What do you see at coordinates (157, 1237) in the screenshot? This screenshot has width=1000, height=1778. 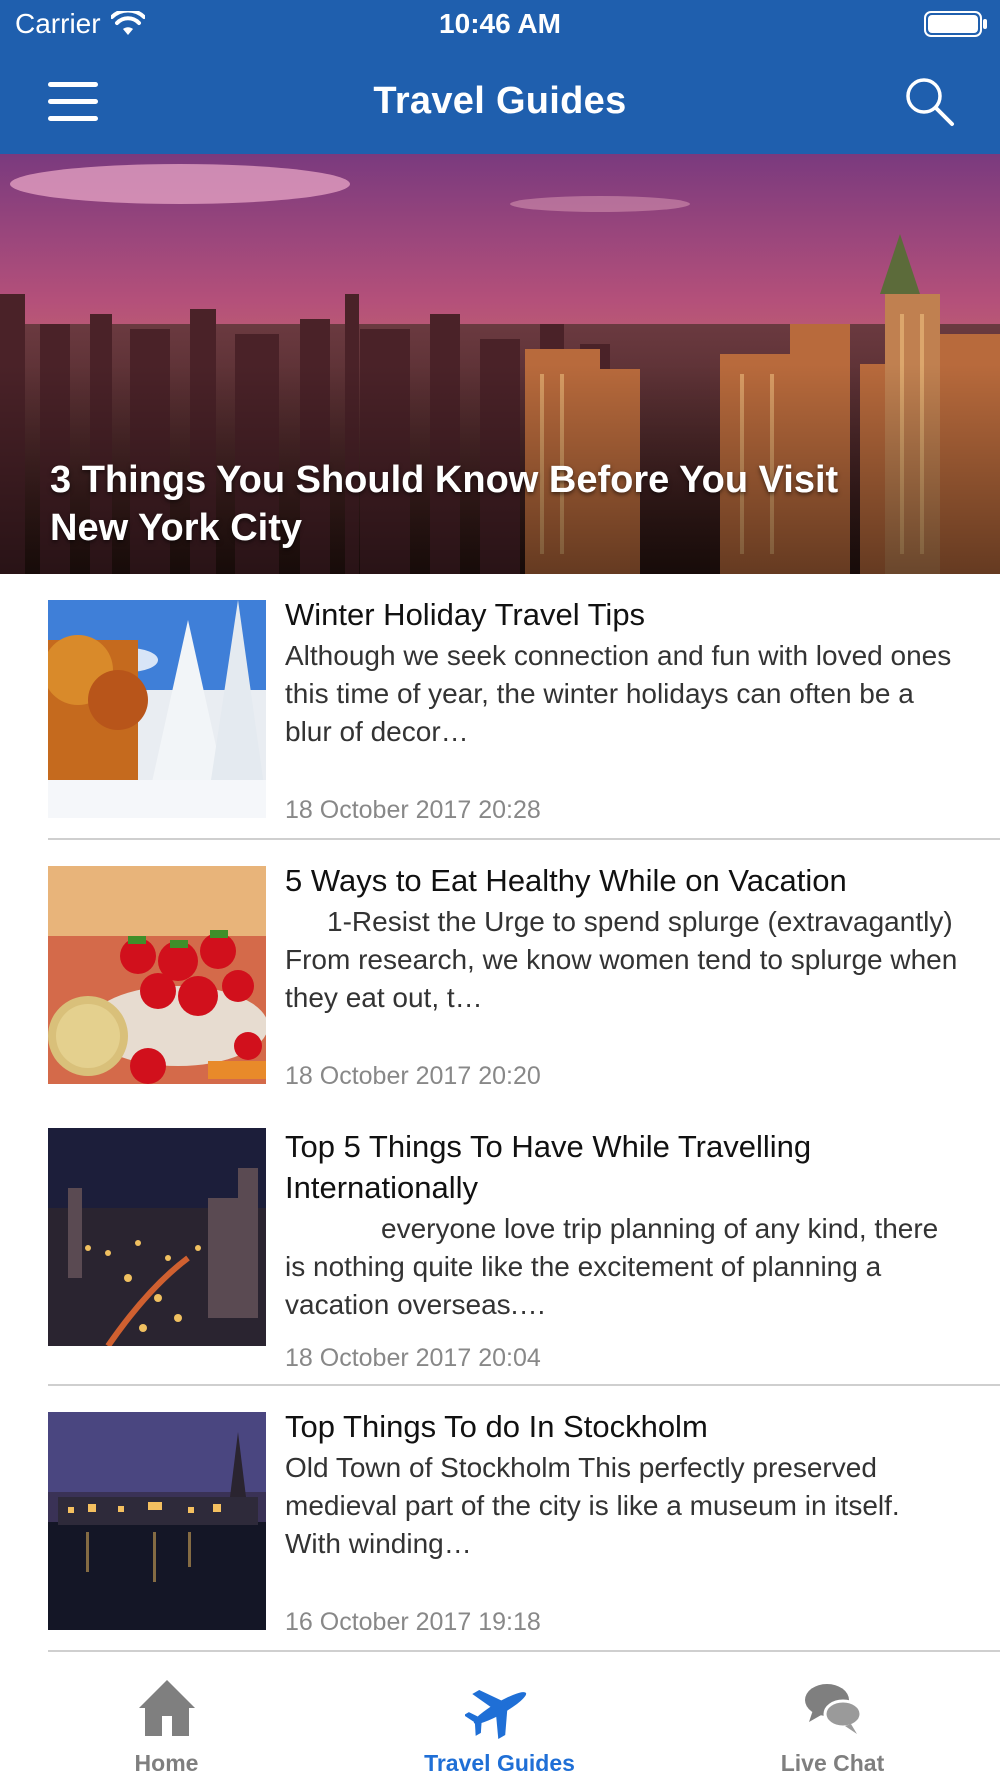 I see `article-thumbnail-london` at bounding box center [157, 1237].